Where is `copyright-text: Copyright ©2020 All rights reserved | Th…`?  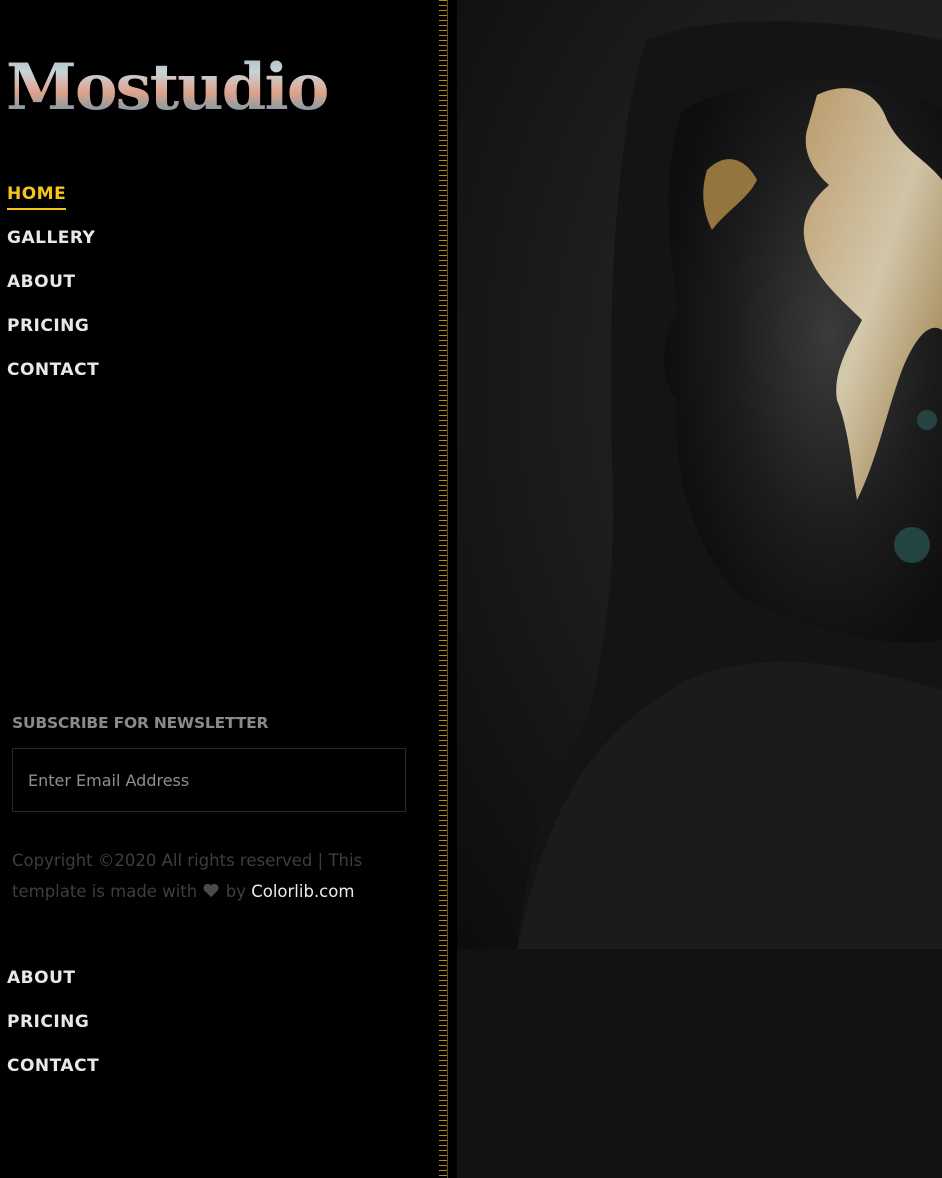 copyright-text: Copyright ©2020 All rights reserved | Th… is located at coordinates (212, 876).